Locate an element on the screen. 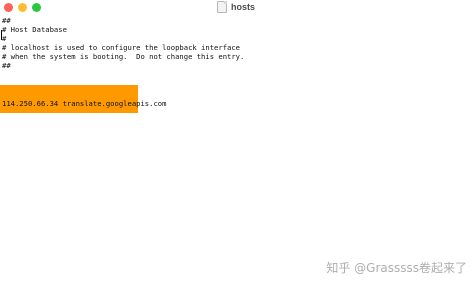 The image size is (474, 285). title-bar: hosts is located at coordinates (237, 7).